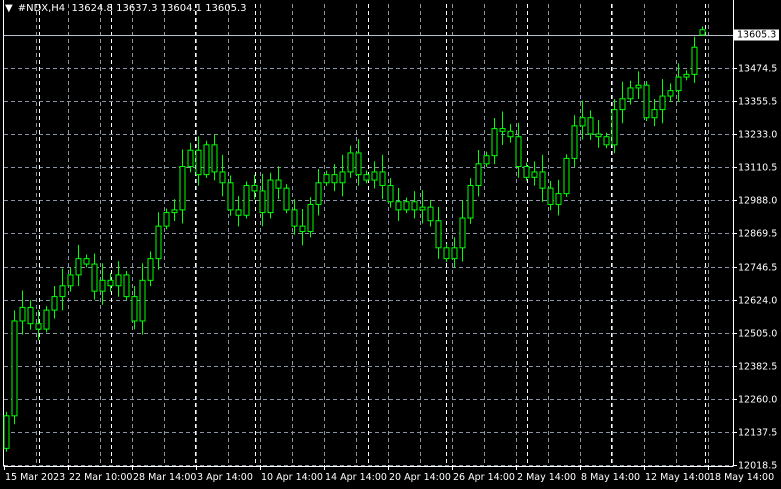  What do you see at coordinates (92, 8) in the screenshot?
I see `ohlc-open: 13624.8` at bounding box center [92, 8].